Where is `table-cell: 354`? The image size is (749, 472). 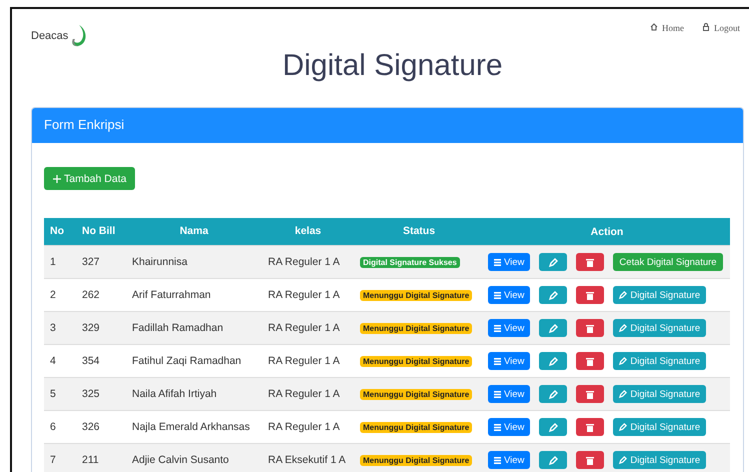 table-cell: 354 is located at coordinates (91, 360).